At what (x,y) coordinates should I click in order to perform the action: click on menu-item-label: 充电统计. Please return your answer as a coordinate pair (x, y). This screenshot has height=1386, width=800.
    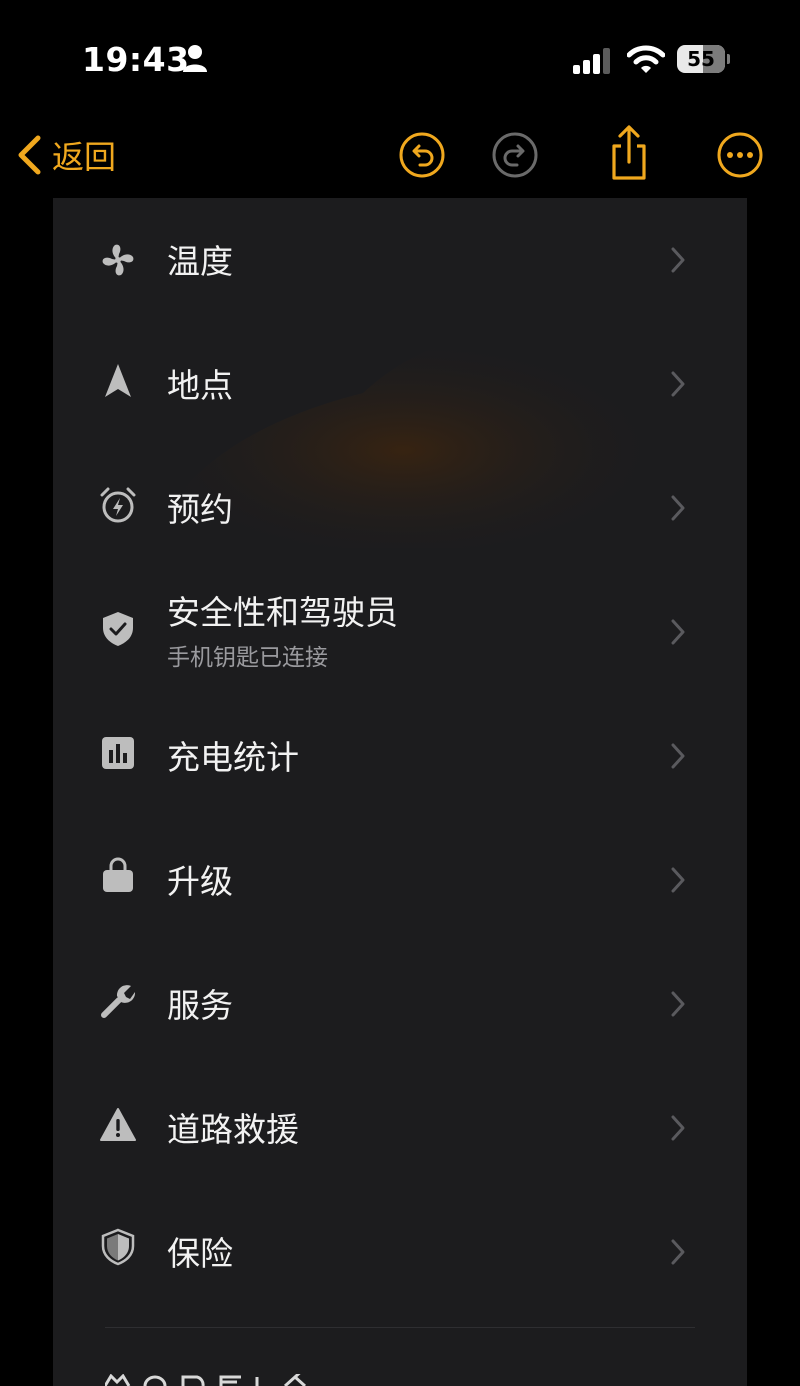
    Looking at the image, I should click on (233, 757).